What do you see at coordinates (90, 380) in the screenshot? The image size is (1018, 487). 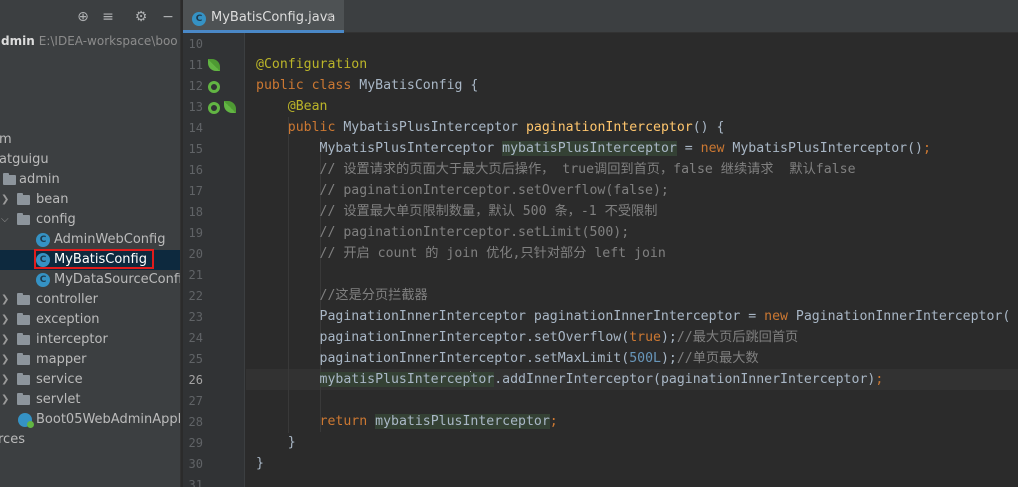 I see `tree-item-service: ❯ service` at bounding box center [90, 380].